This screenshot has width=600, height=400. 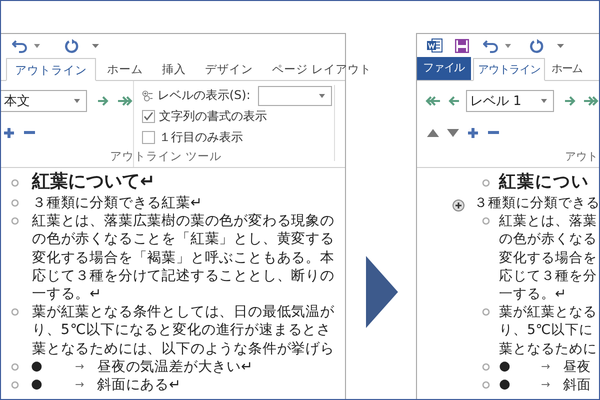 I want to click on right-arrow-icon, so click(x=382, y=292).